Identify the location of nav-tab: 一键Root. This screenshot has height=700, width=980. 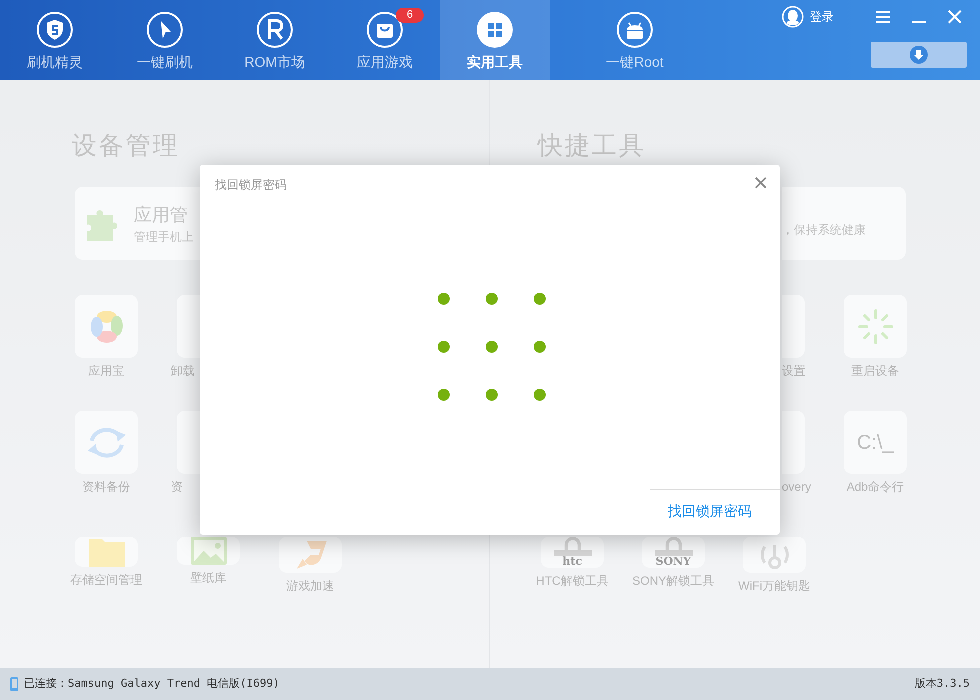
(635, 40).